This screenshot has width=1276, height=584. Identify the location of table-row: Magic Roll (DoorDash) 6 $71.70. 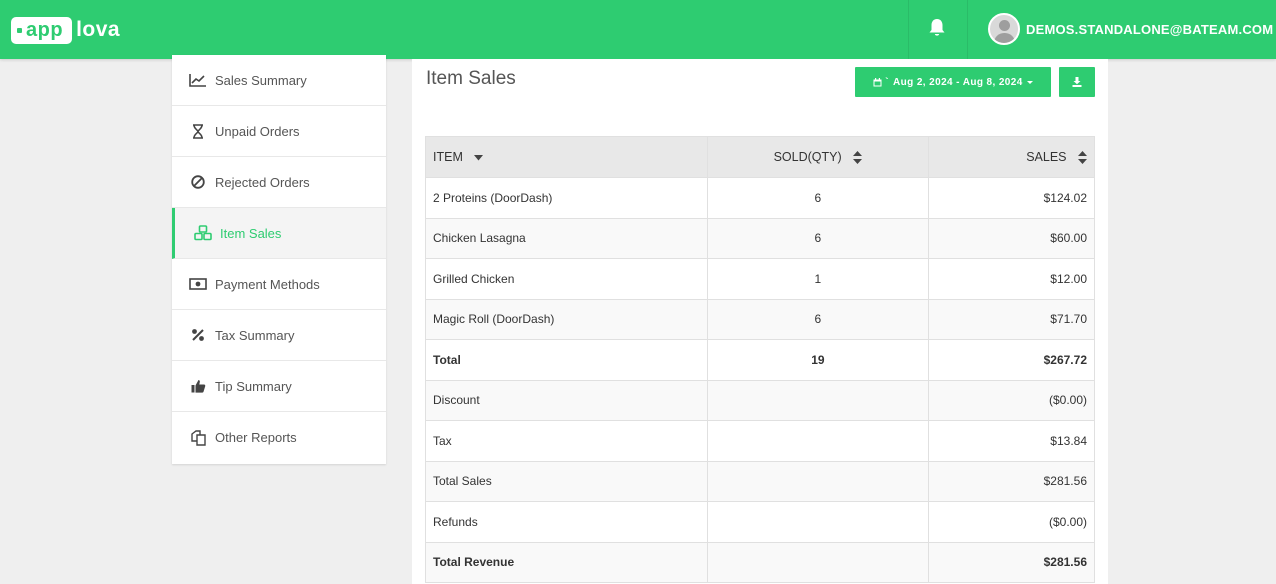
(760, 319).